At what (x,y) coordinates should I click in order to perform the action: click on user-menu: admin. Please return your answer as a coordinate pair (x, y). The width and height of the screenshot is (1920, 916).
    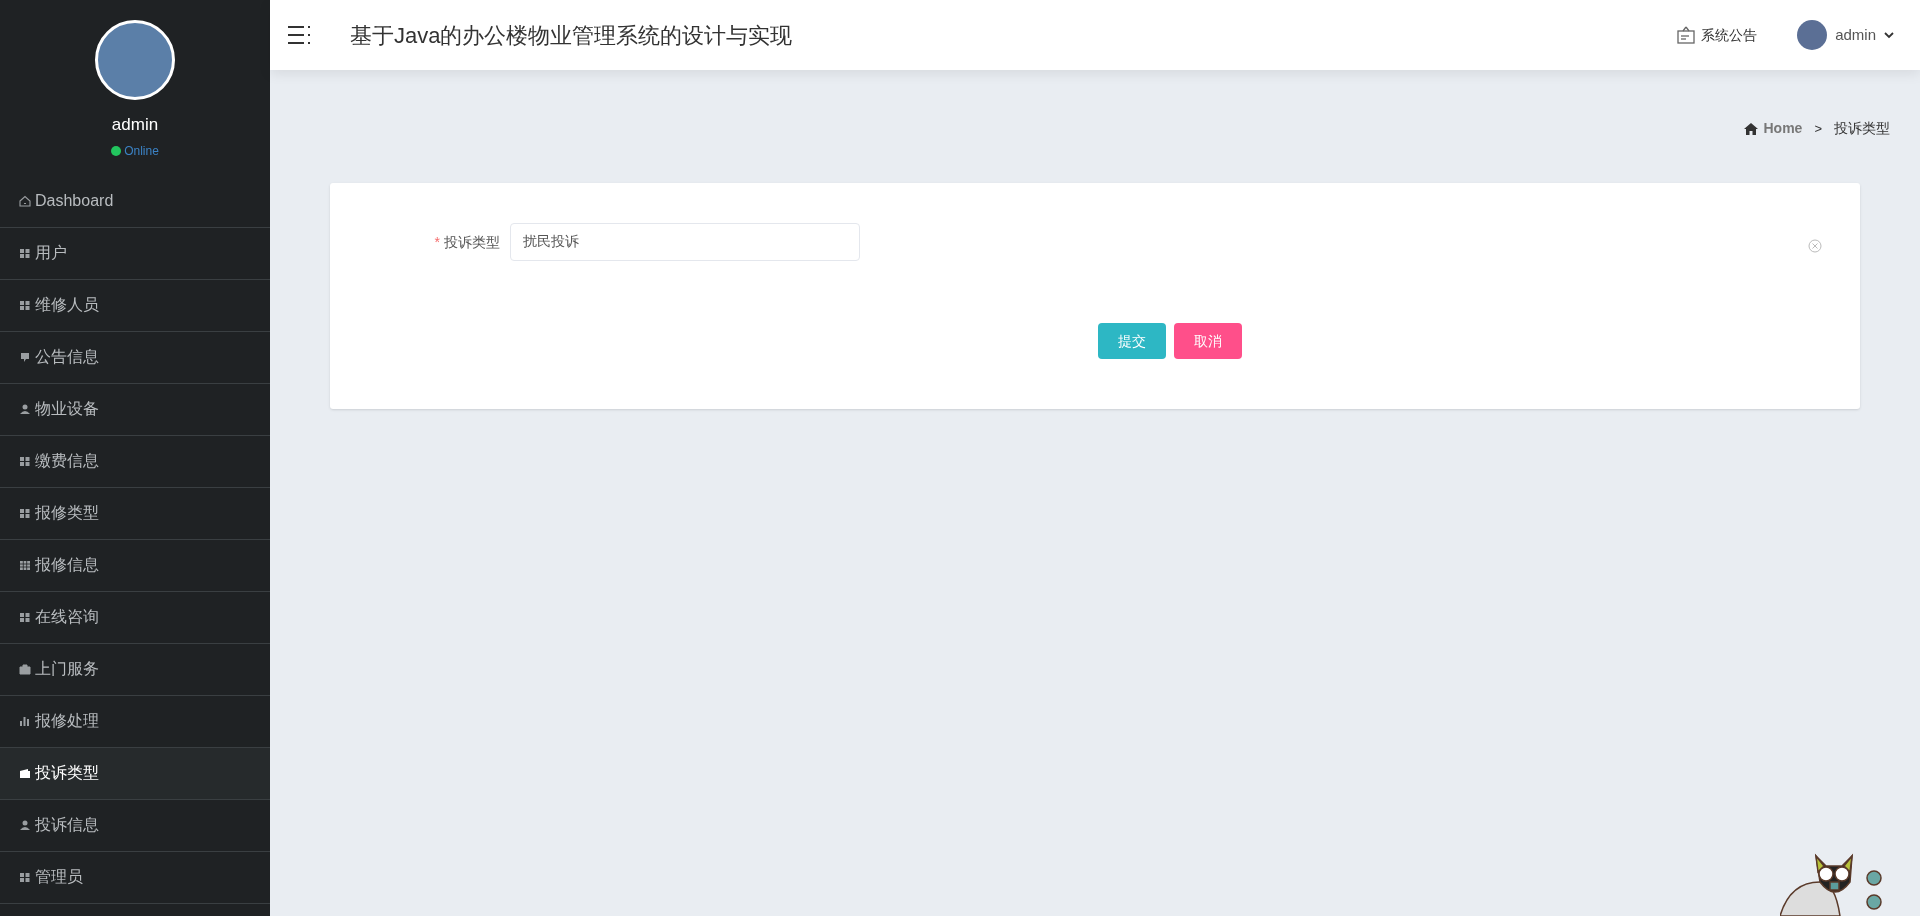
    Looking at the image, I should click on (1845, 35).